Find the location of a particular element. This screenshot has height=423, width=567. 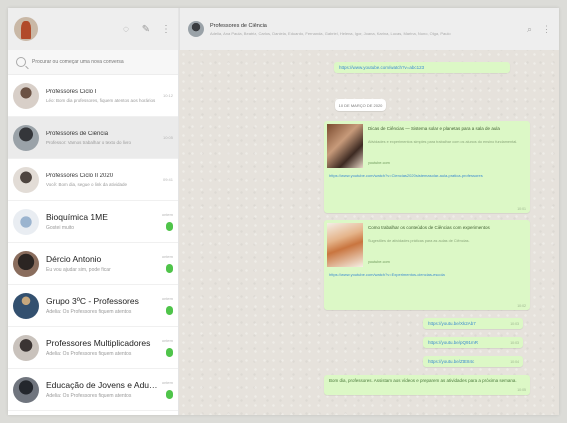

chat-time: 09:41 is located at coordinates (167, 179).